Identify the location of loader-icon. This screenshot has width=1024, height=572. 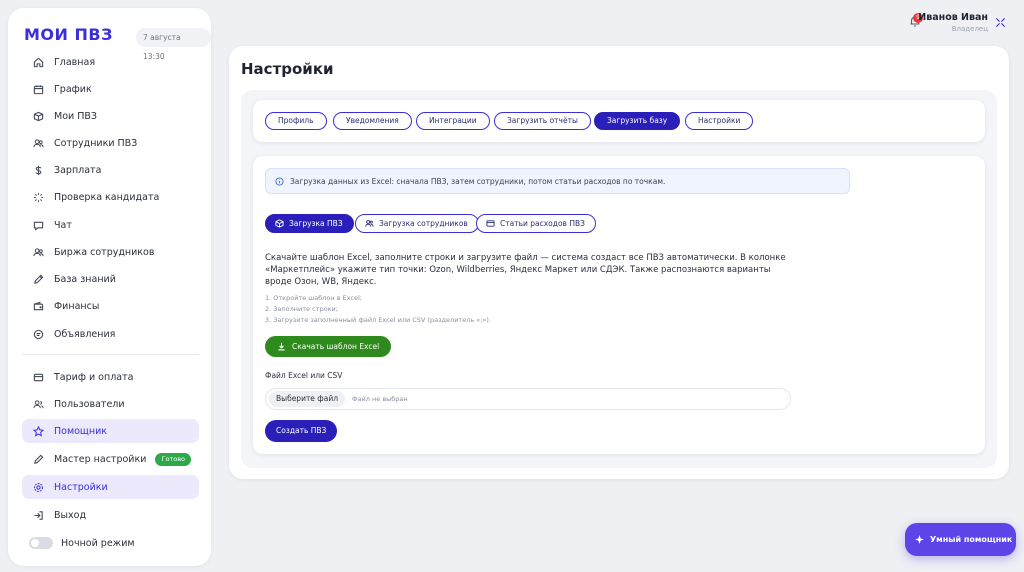
(38, 197).